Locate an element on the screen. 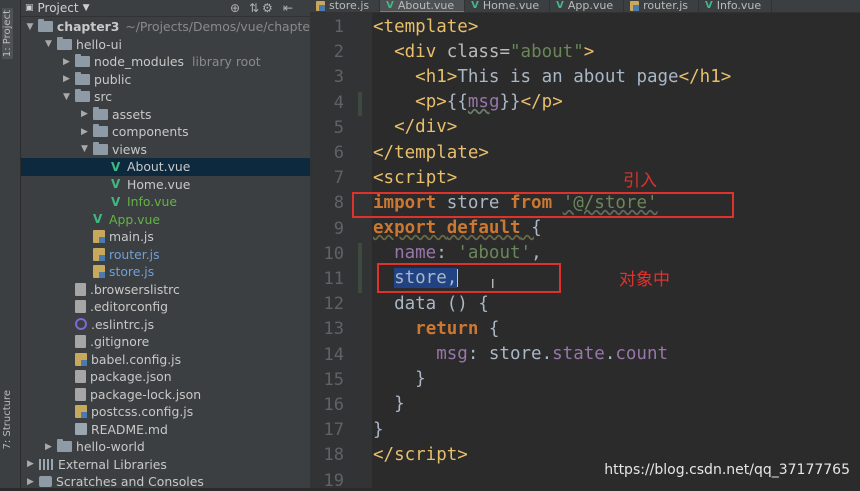 This screenshot has width=860, height=491. structure-tool-tab: 7: Structure is located at coordinates (7, 419).